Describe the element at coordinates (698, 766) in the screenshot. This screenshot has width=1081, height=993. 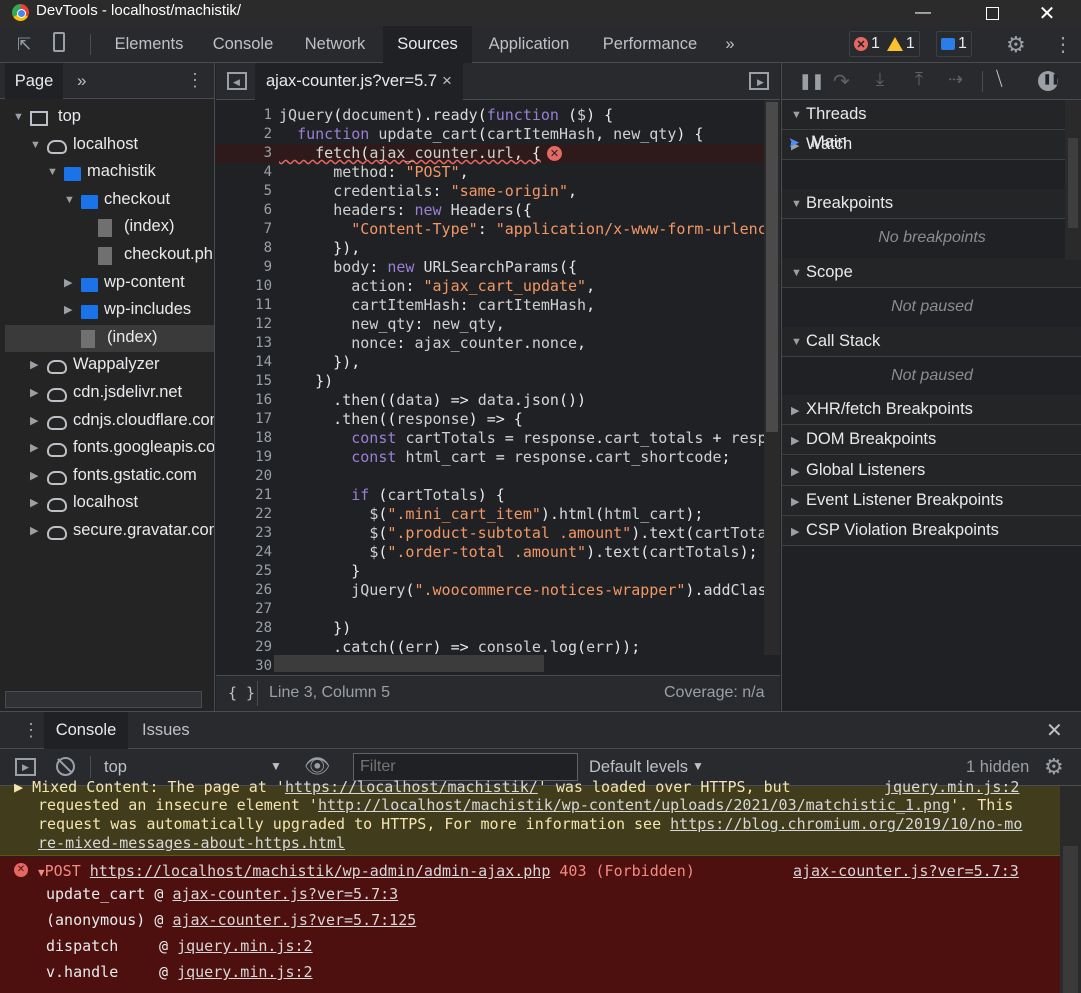
I see `levels-dropdown-icon: ▼` at that location.